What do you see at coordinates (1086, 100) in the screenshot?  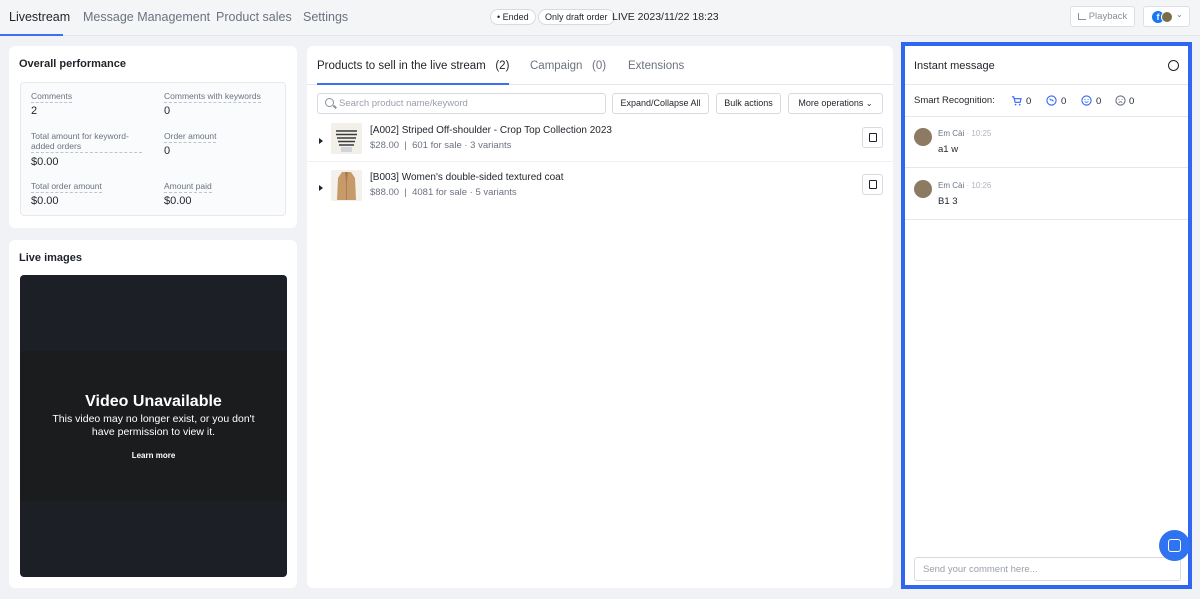 I see `smile-icon` at bounding box center [1086, 100].